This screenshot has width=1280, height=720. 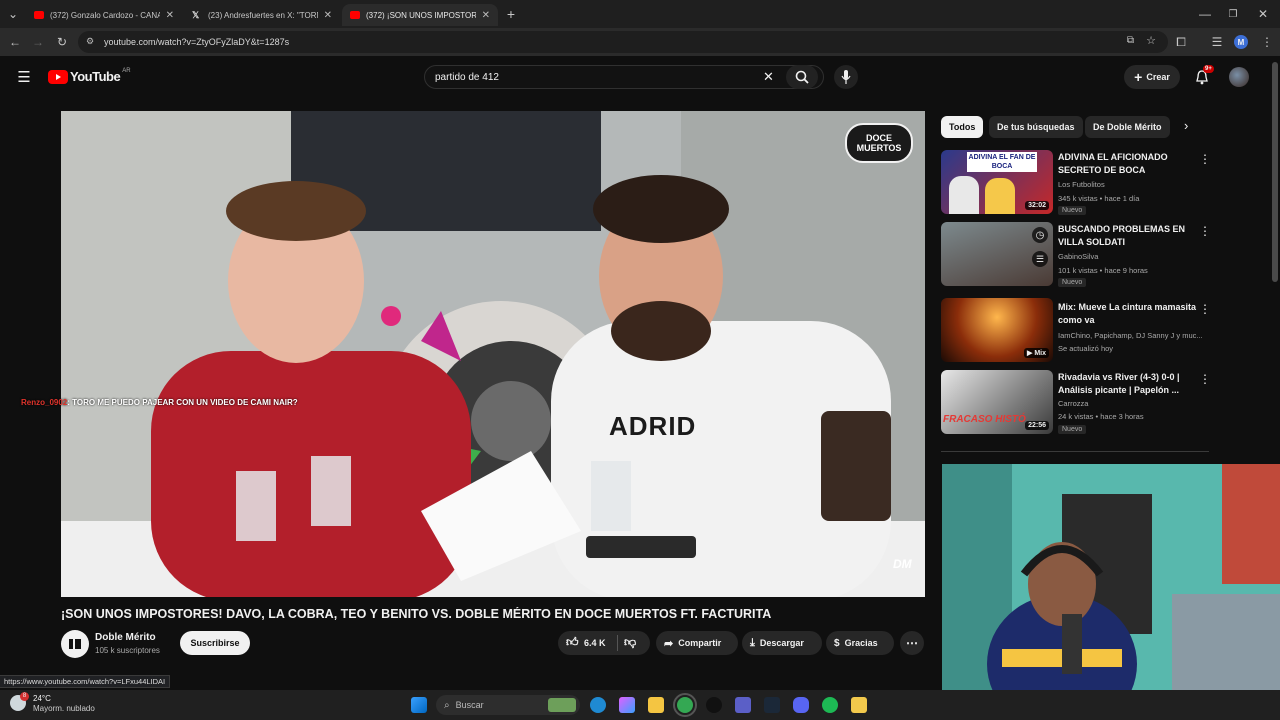 What do you see at coordinates (1217, 42) in the screenshot?
I see `reading-list-icon: ☰` at bounding box center [1217, 42].